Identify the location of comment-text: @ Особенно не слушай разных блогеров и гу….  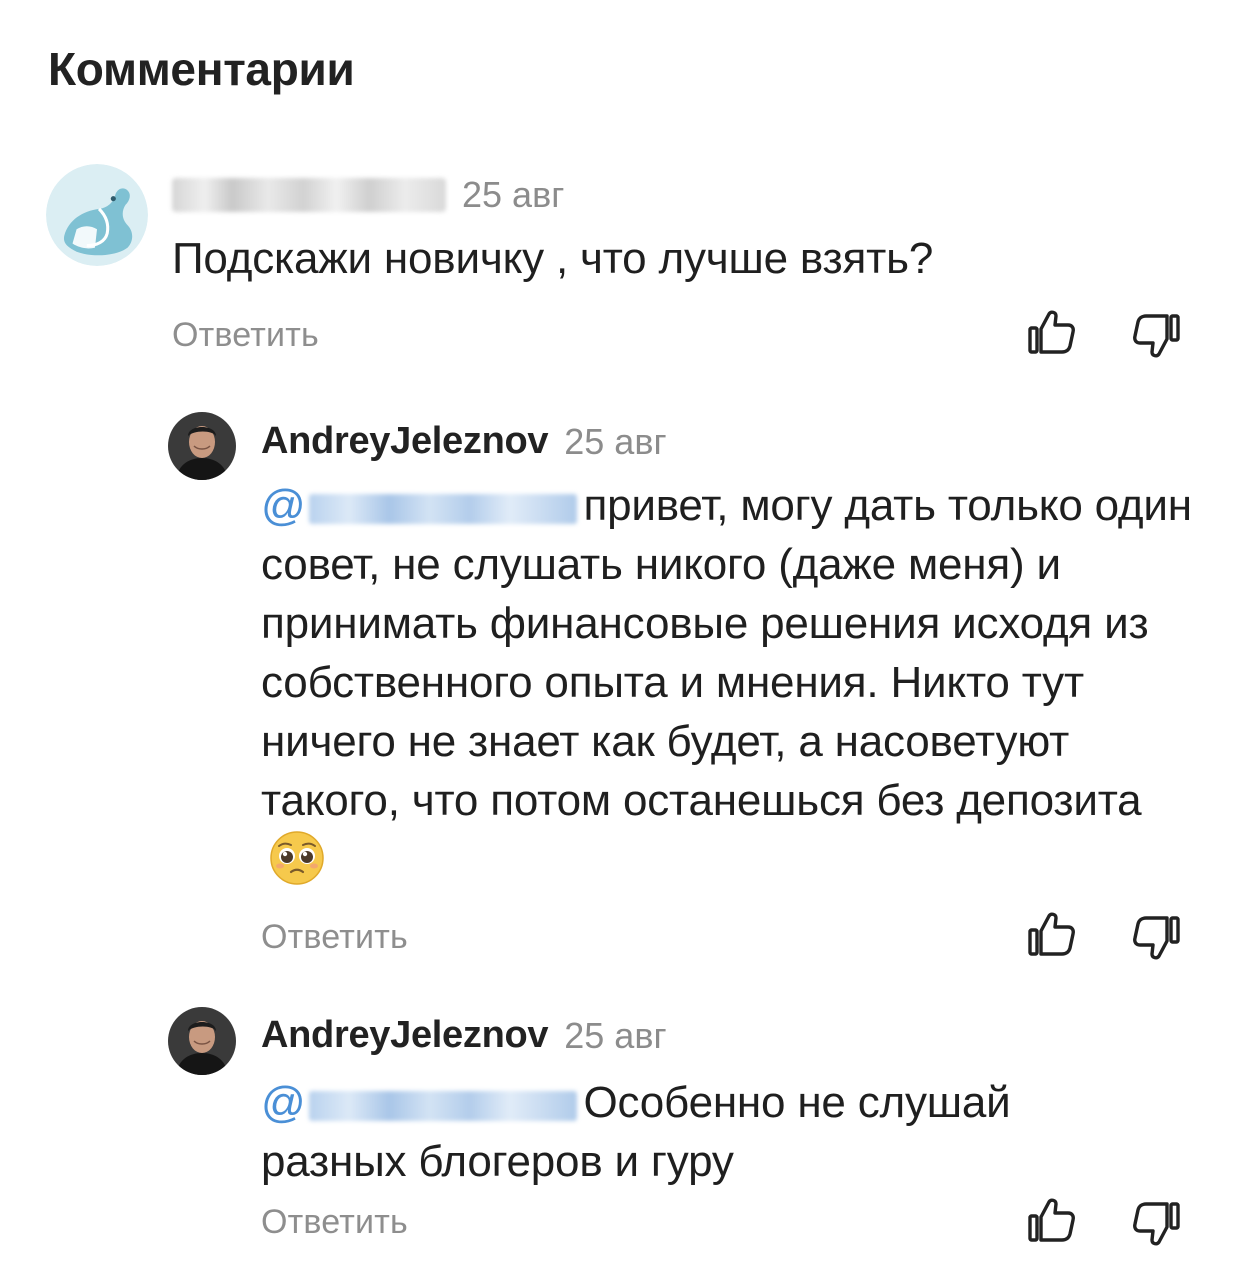
(671, 1132).